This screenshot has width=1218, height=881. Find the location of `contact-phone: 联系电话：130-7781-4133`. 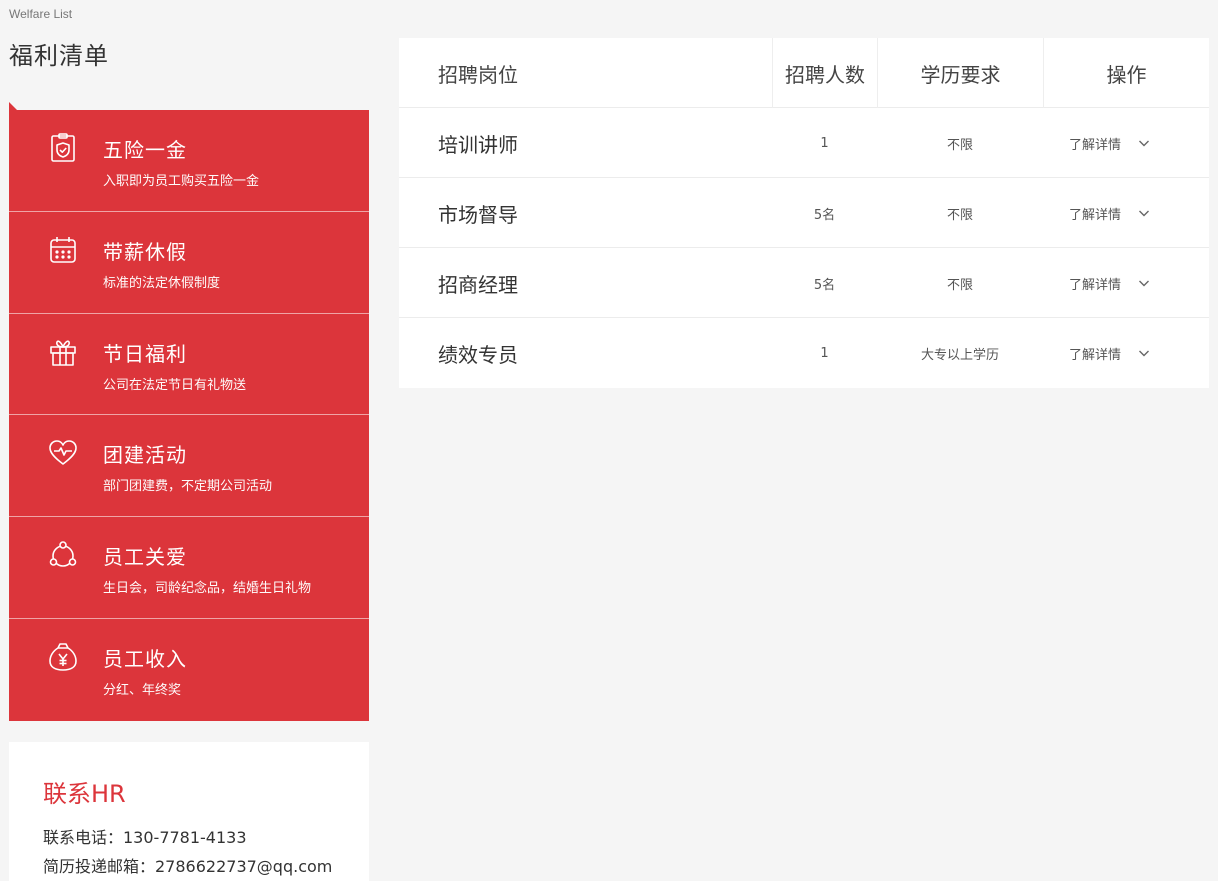

contact-phone: 联系电话：130-7781-4133 is located at coordinates (145, 837).